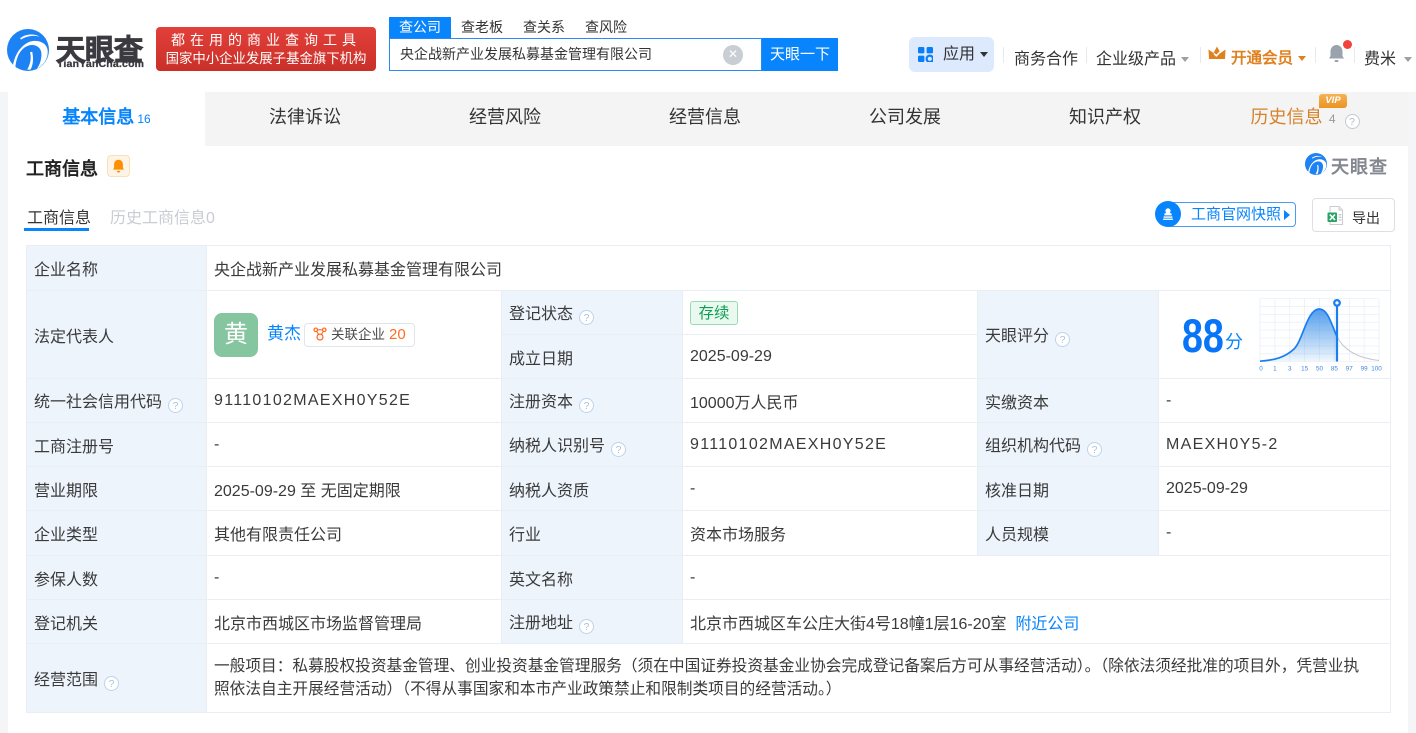  Describe the element at coordinates (1335, 368) in the screenshot. I see `svg-text: 85` at that location.